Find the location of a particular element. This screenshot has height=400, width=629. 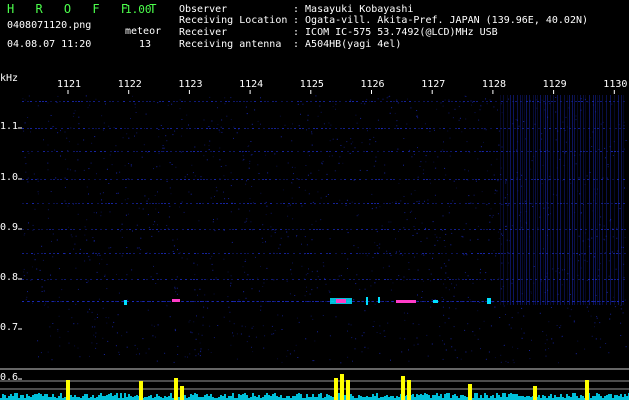

time-tick-label: 1123 is located at coordinates (190, 84).